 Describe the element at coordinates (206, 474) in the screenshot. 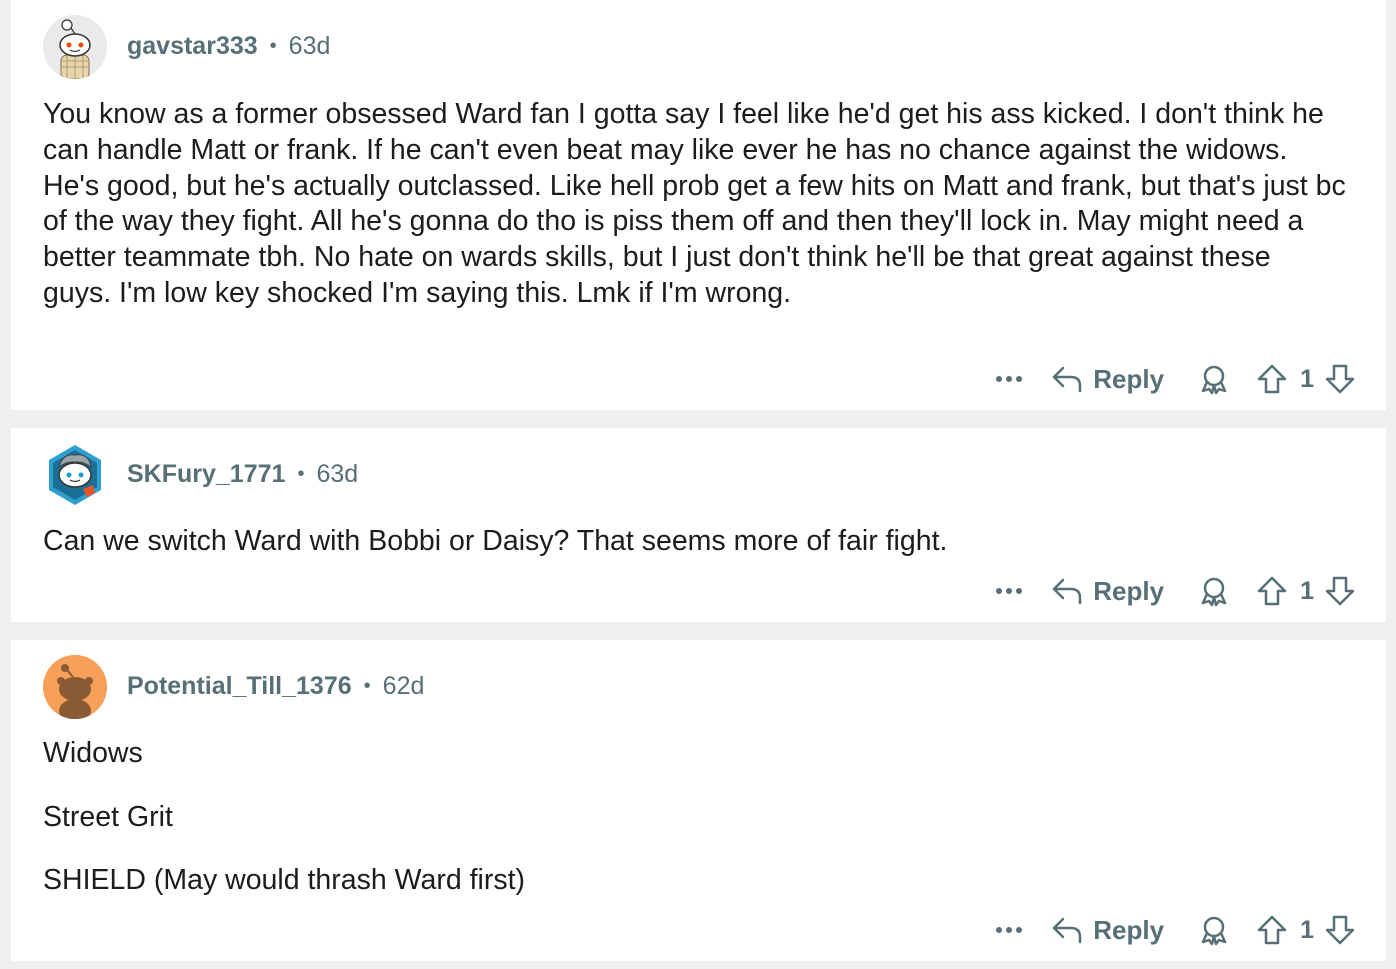

I see `username: SKFury_1771` at that location.